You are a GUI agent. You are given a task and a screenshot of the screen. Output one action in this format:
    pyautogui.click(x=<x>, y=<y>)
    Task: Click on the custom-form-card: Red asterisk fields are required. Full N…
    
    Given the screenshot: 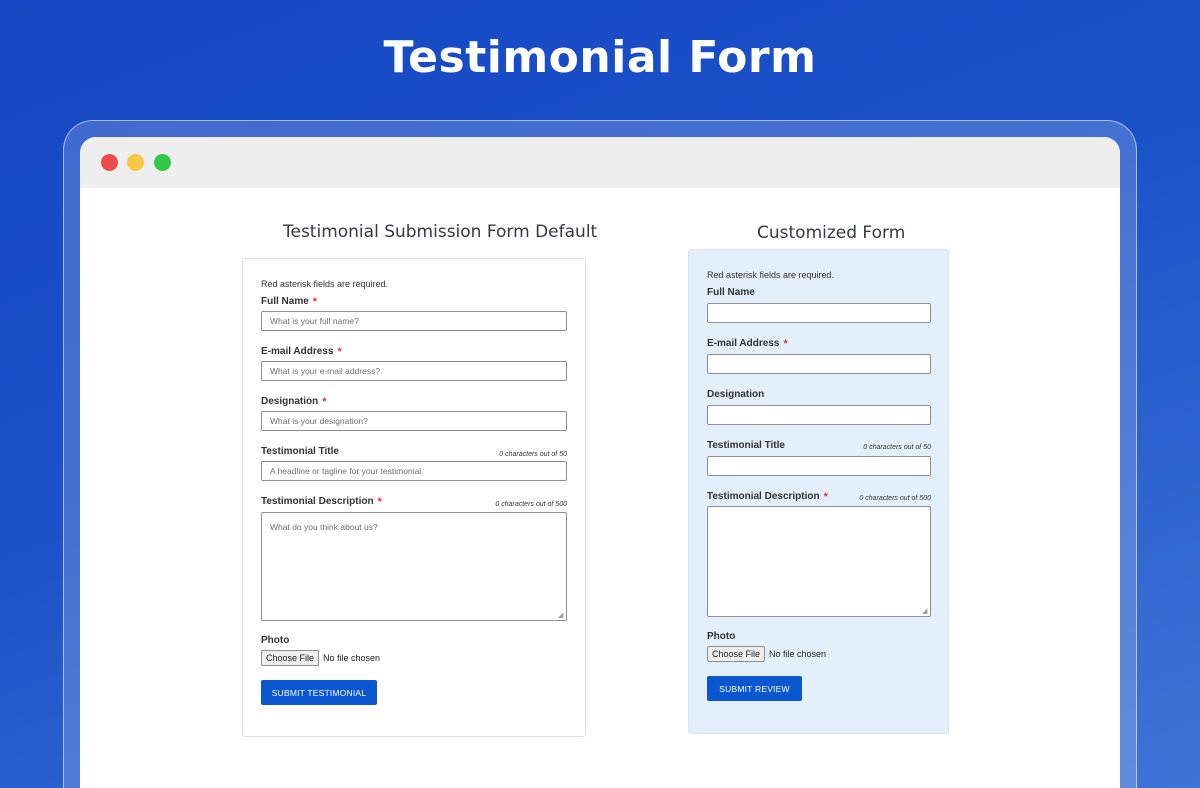 What is the action you would take?
    pyautogui.click(x=818, y=491)
    